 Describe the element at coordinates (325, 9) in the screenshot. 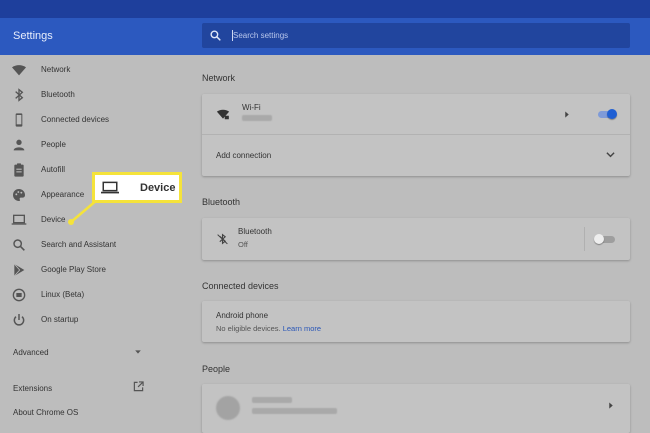

I see `title-strip` at that location.